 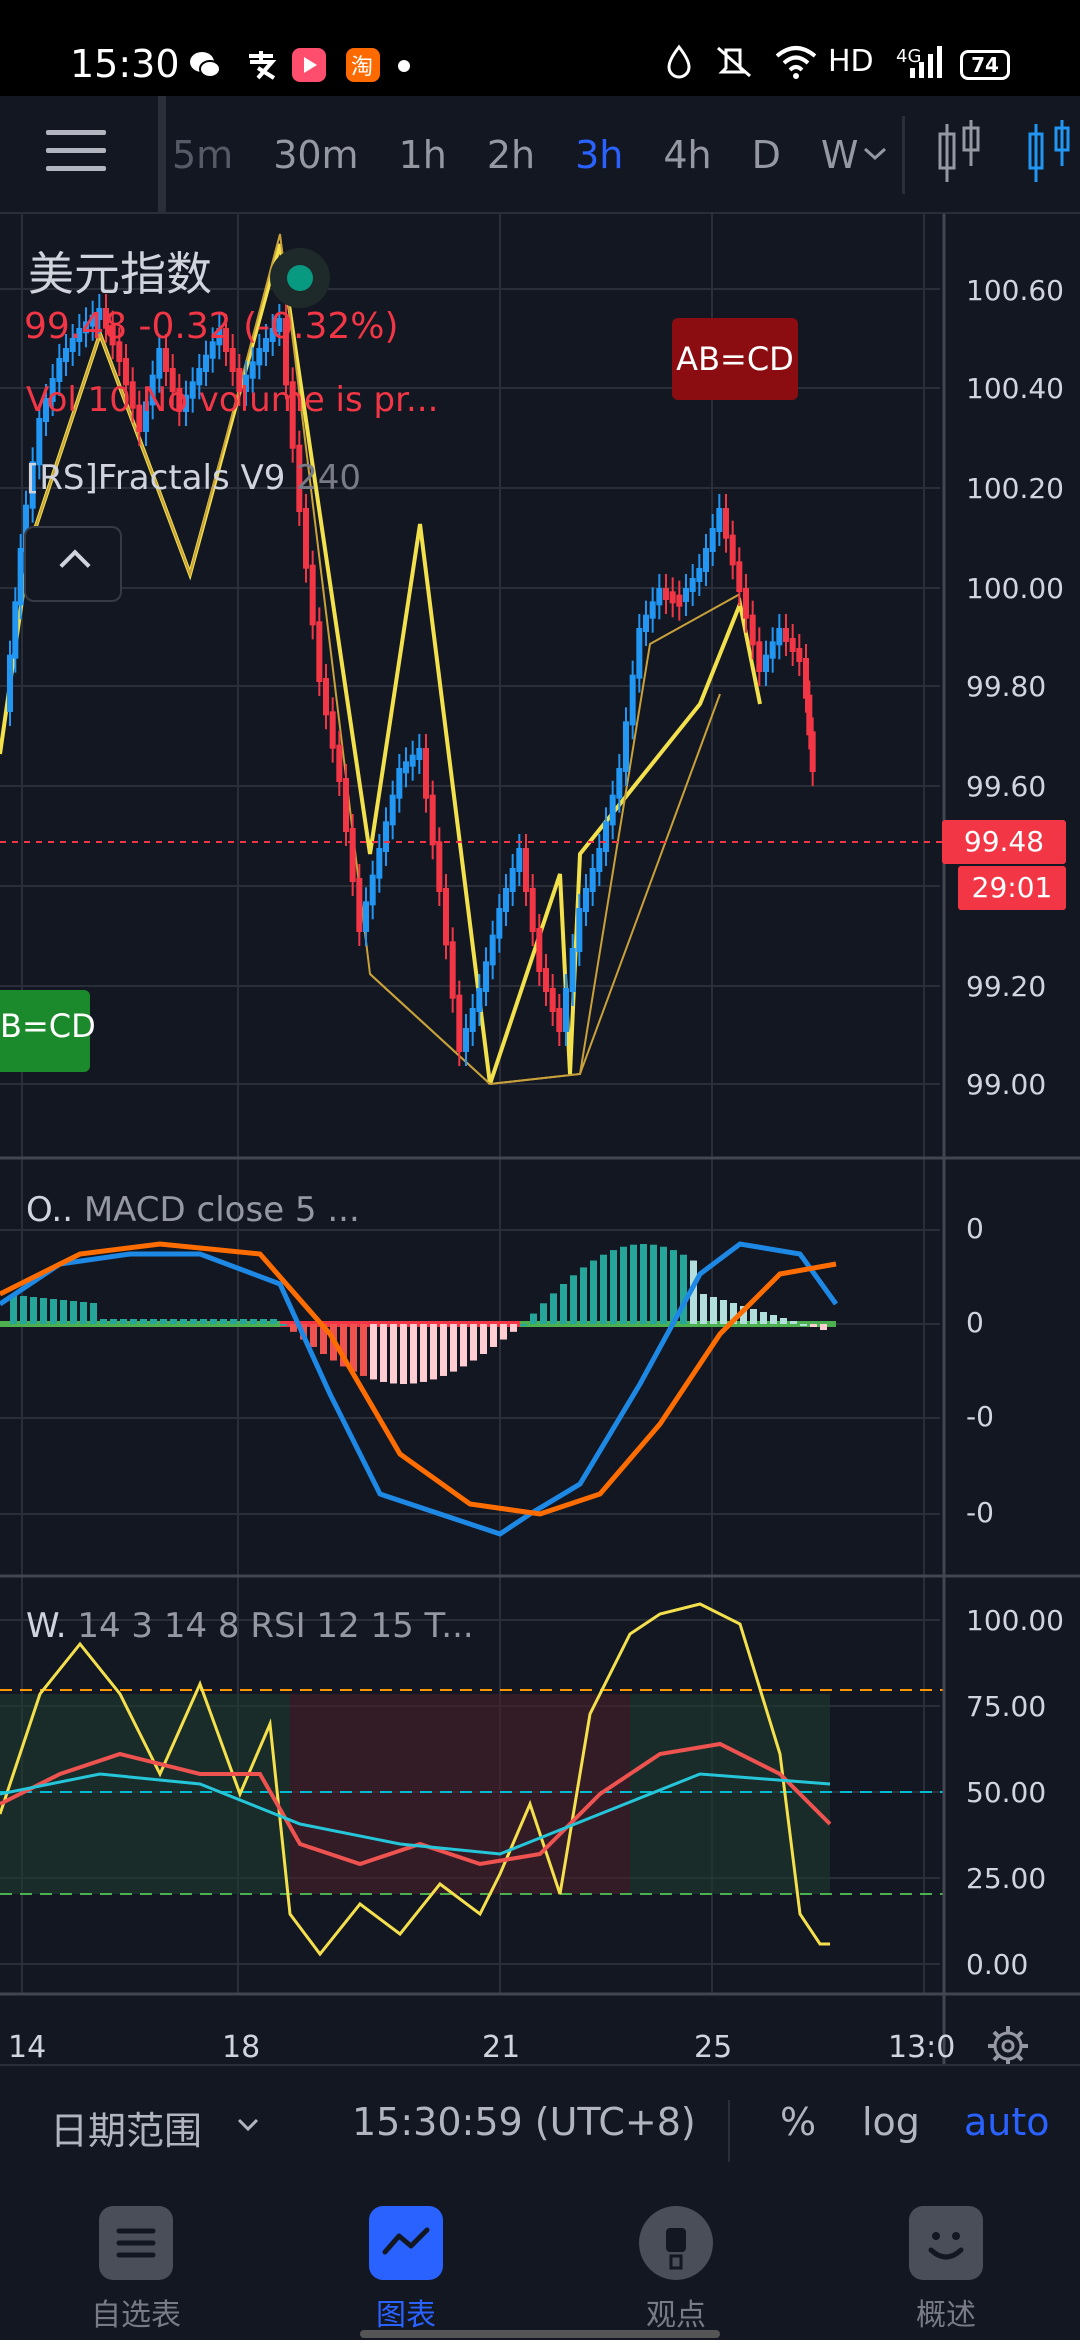 I want to click on interval-3h: 3h, so click(x=599, y=155).